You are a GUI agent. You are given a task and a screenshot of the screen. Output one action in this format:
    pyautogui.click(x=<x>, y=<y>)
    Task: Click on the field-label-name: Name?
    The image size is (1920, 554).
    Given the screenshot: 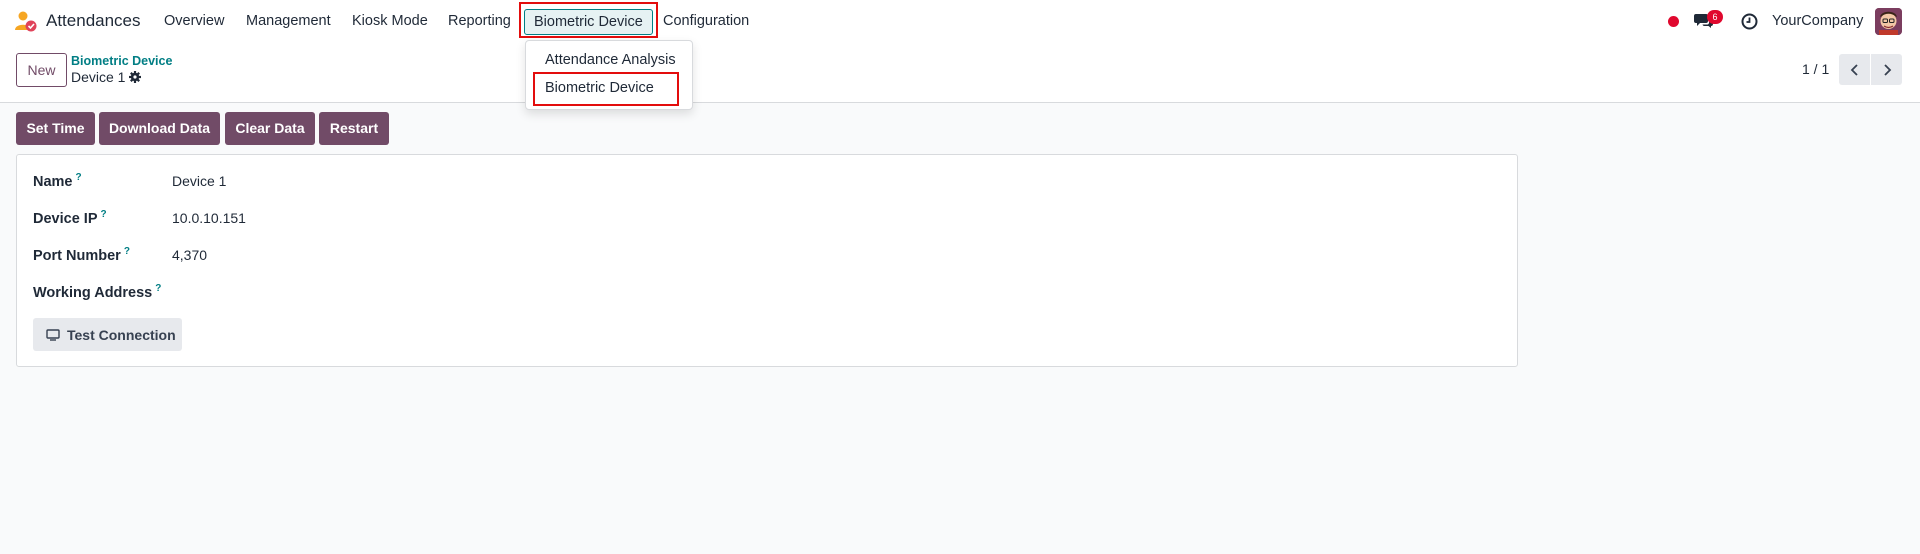 What is the action you would take?
    pyautogui.click(x=57, y=181)
    